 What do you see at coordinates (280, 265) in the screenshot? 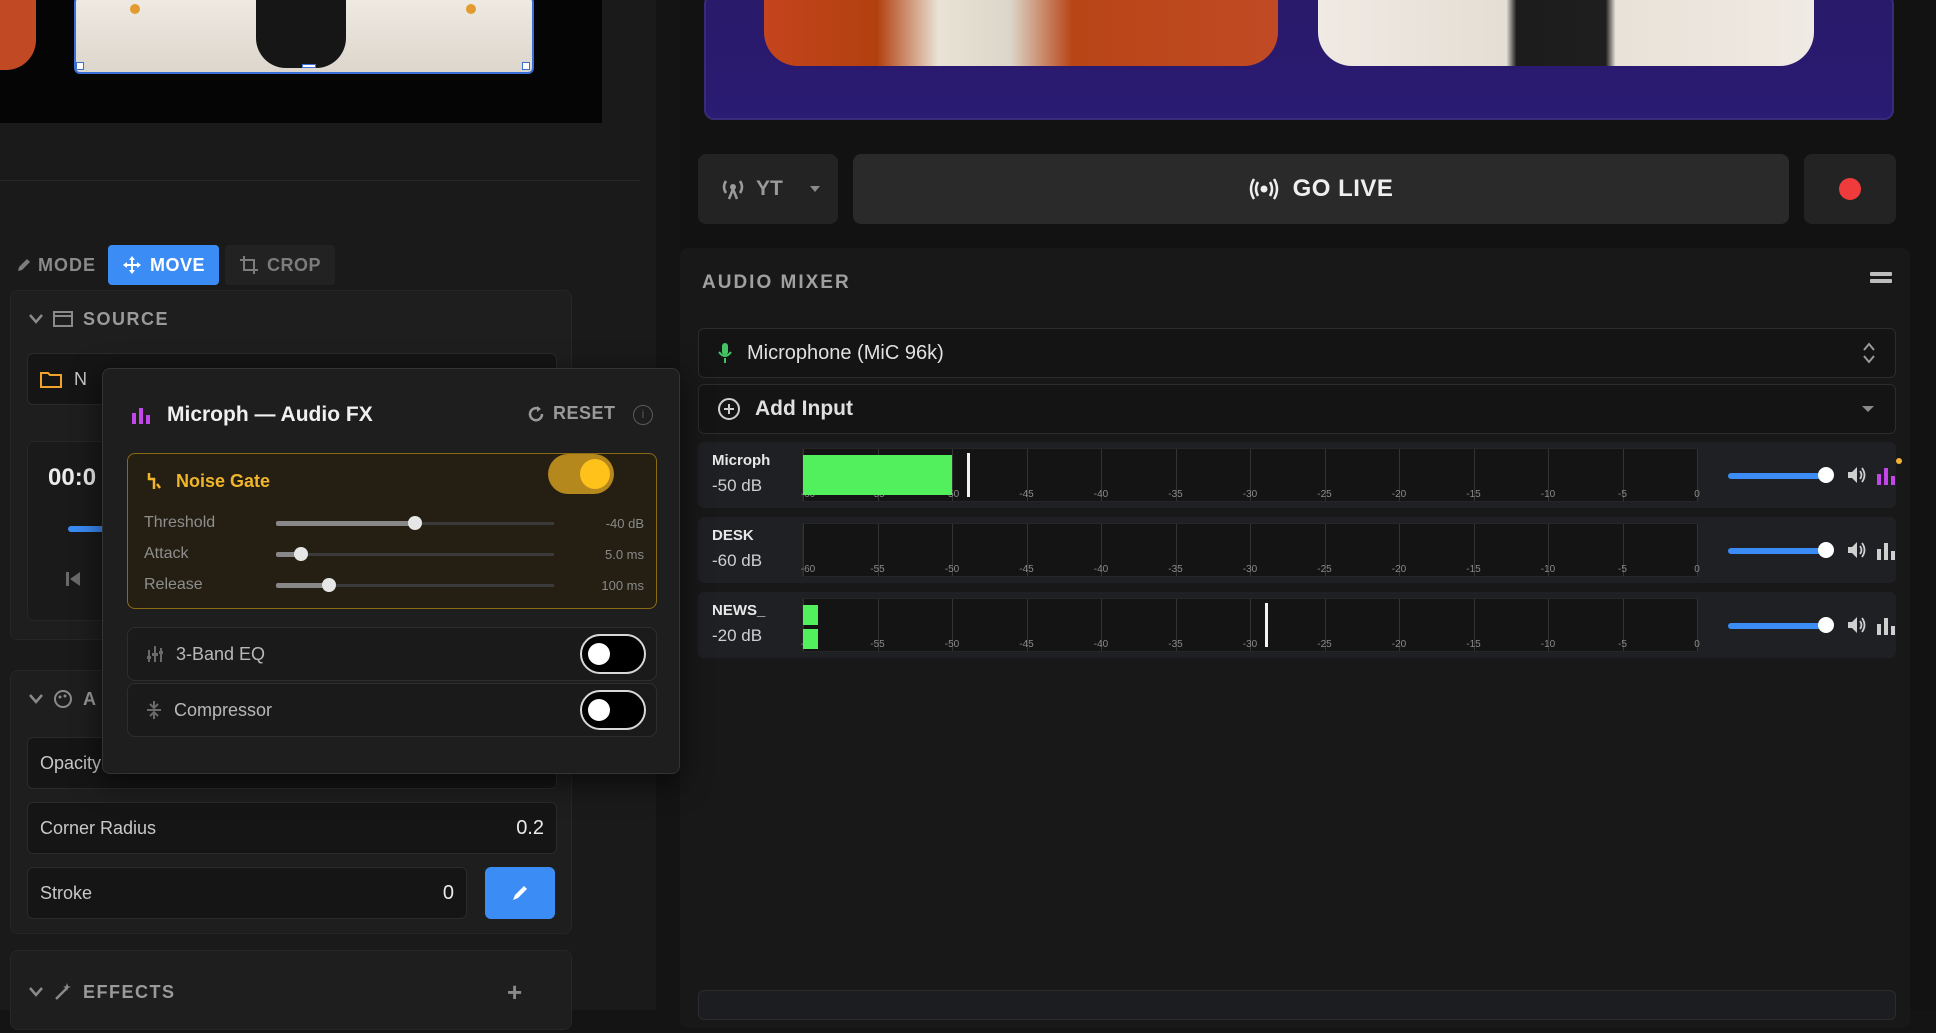
I see `crop-mode-button: CROP` at bounding box center [280, 265].